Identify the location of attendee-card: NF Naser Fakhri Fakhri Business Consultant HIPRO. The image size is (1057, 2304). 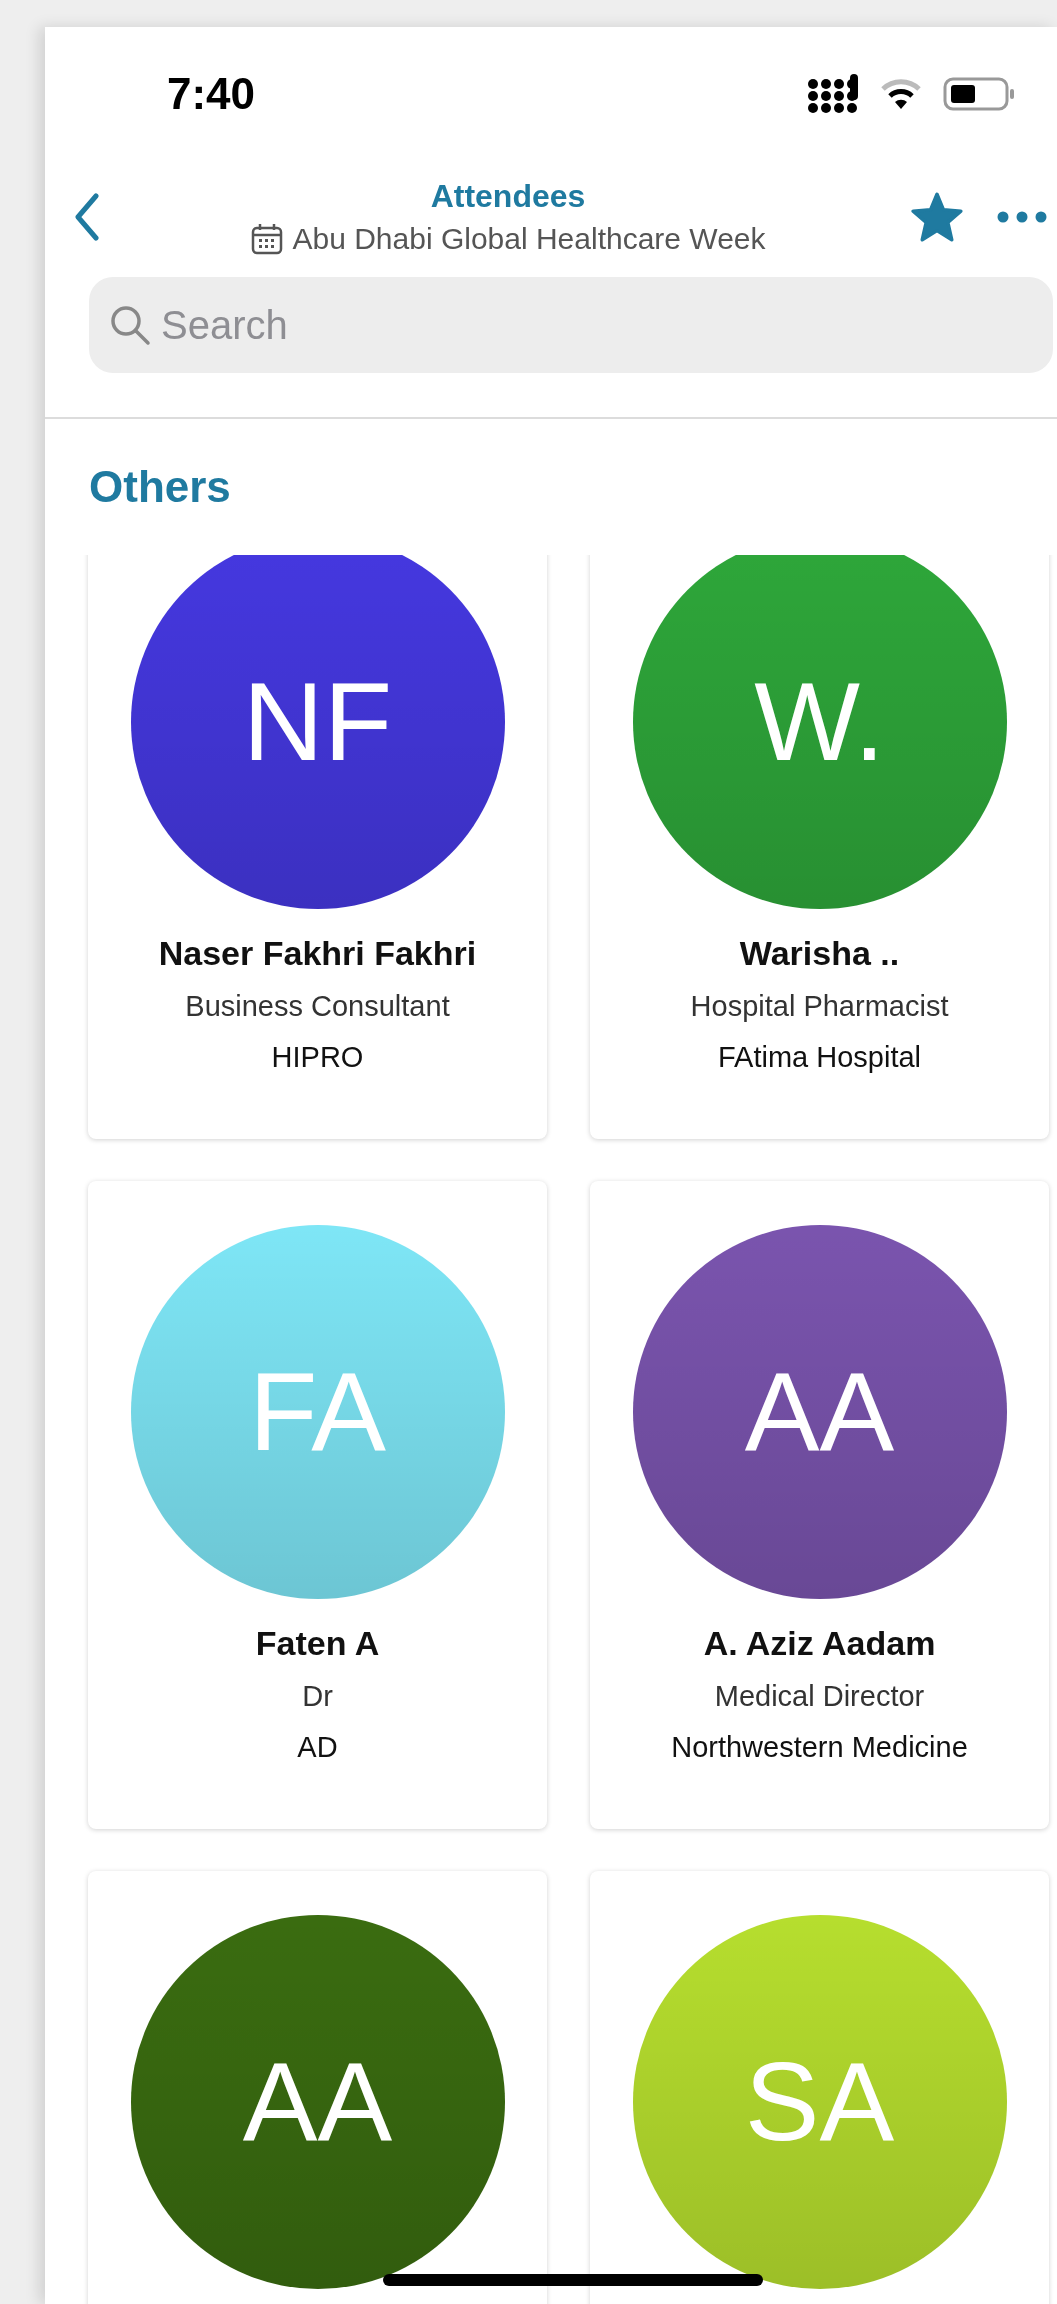
(317, 847).